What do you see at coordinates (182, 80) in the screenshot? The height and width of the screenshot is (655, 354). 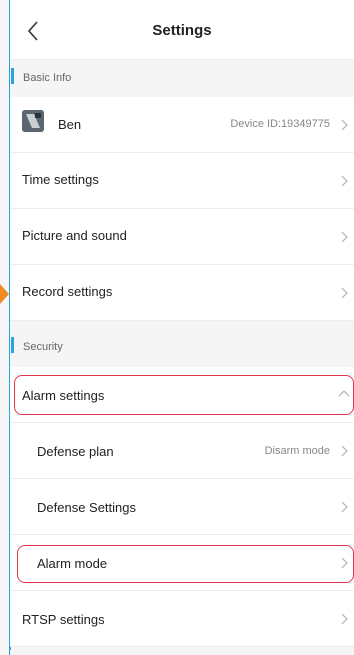 I see `section-header-basic-info: Basic Info` at bounding box center [182, 80].